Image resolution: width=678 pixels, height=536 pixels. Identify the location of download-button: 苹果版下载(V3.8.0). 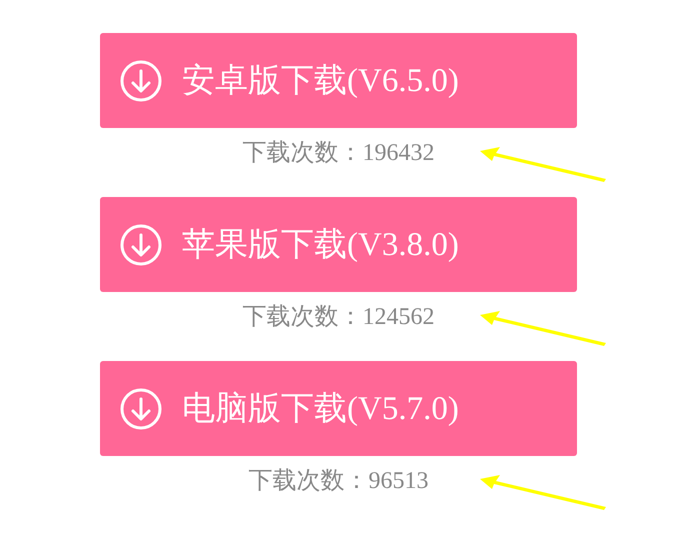
(338, 244).